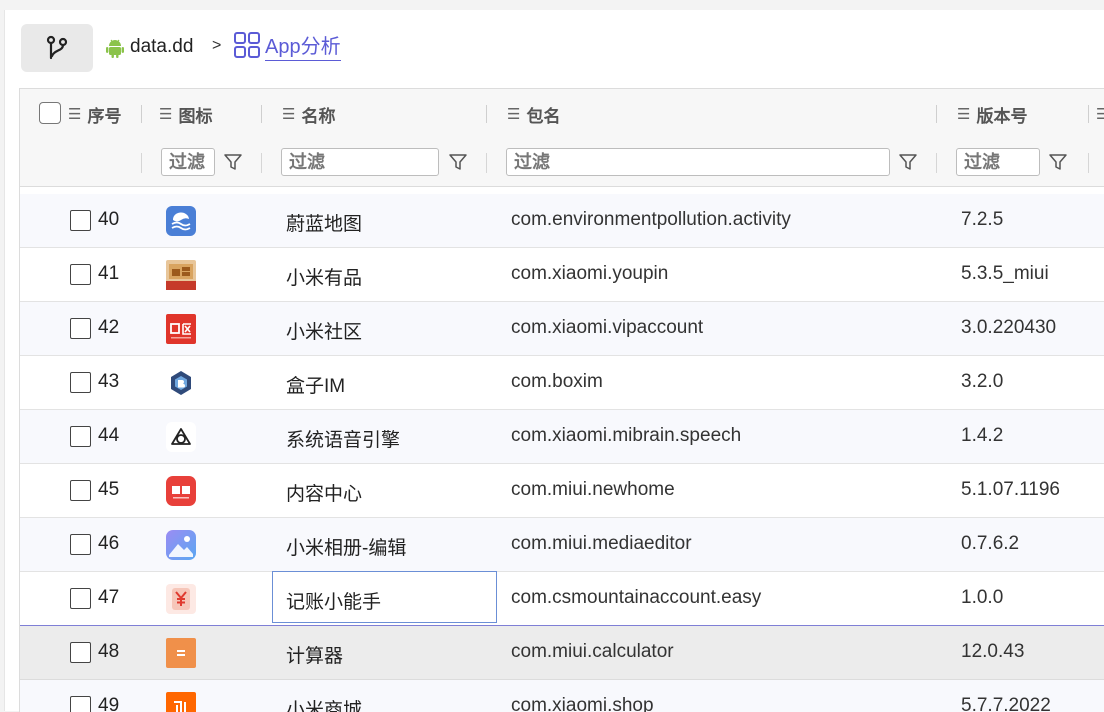 This screenshot has height=712, width=1104. I want to click on column-label: 名称, so click(318, 116).